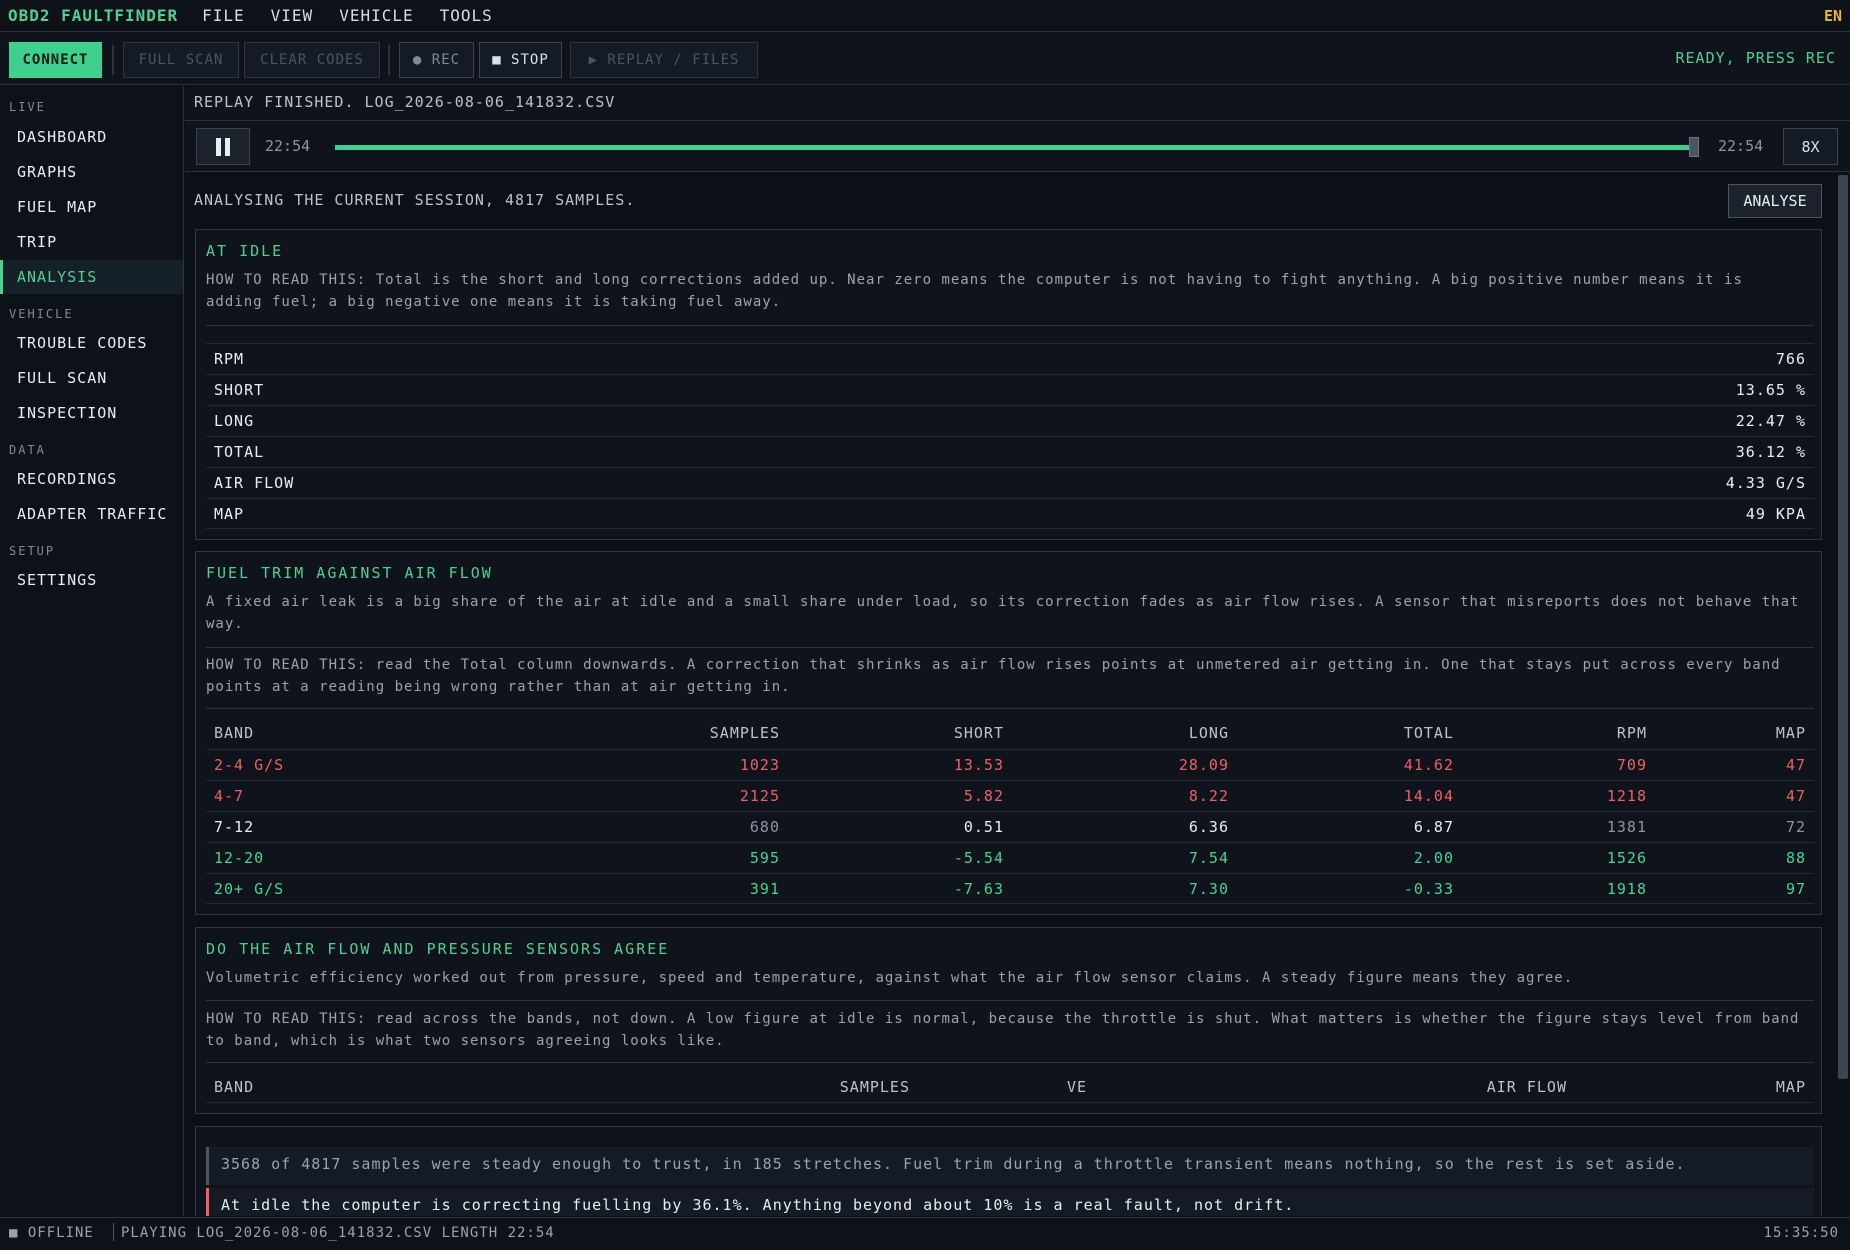 The width and height of the screenshot is (1850, 1250). Describe the element at coordinates (55, 60) in the screenshot. I see `connect-button: CONNECT` at that location.